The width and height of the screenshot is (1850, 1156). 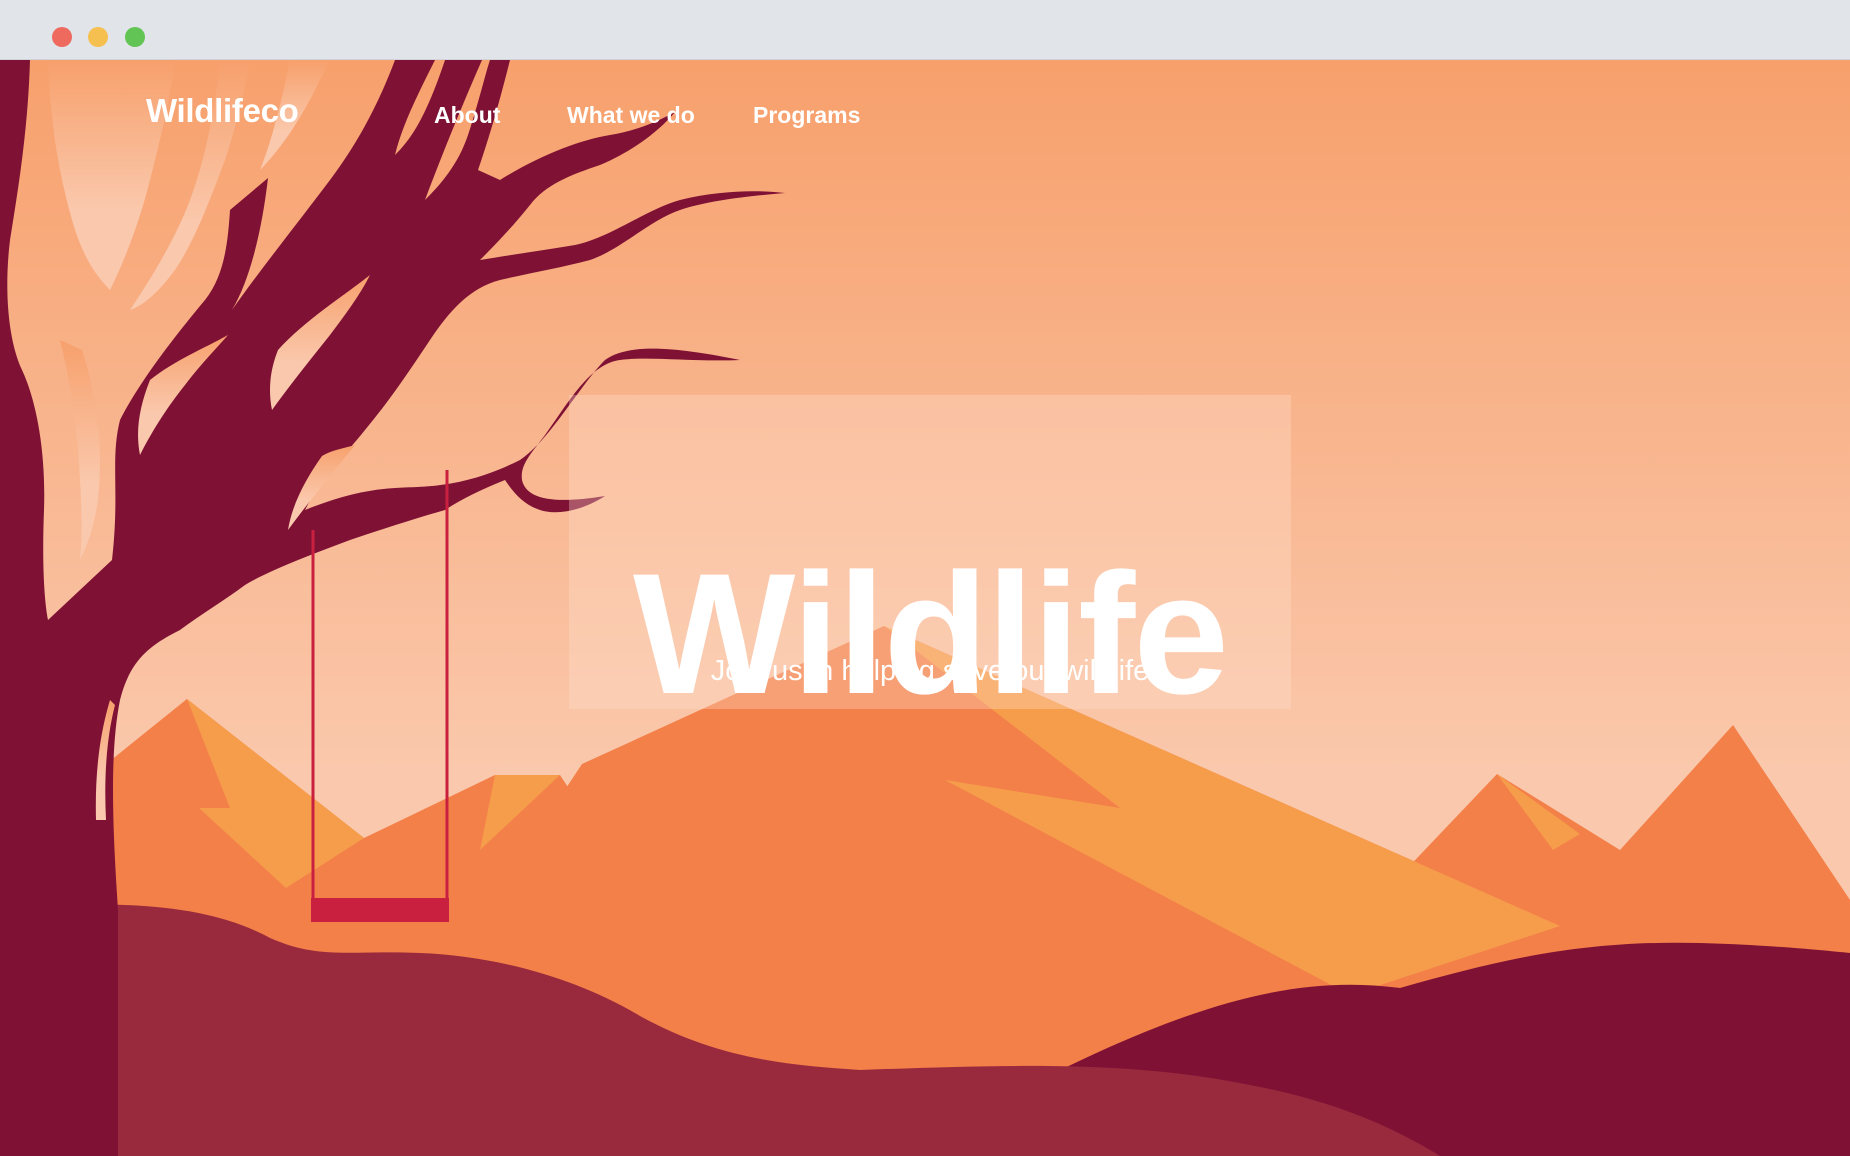 I want to click on browser-titlebar, so click(x=925, y=30).